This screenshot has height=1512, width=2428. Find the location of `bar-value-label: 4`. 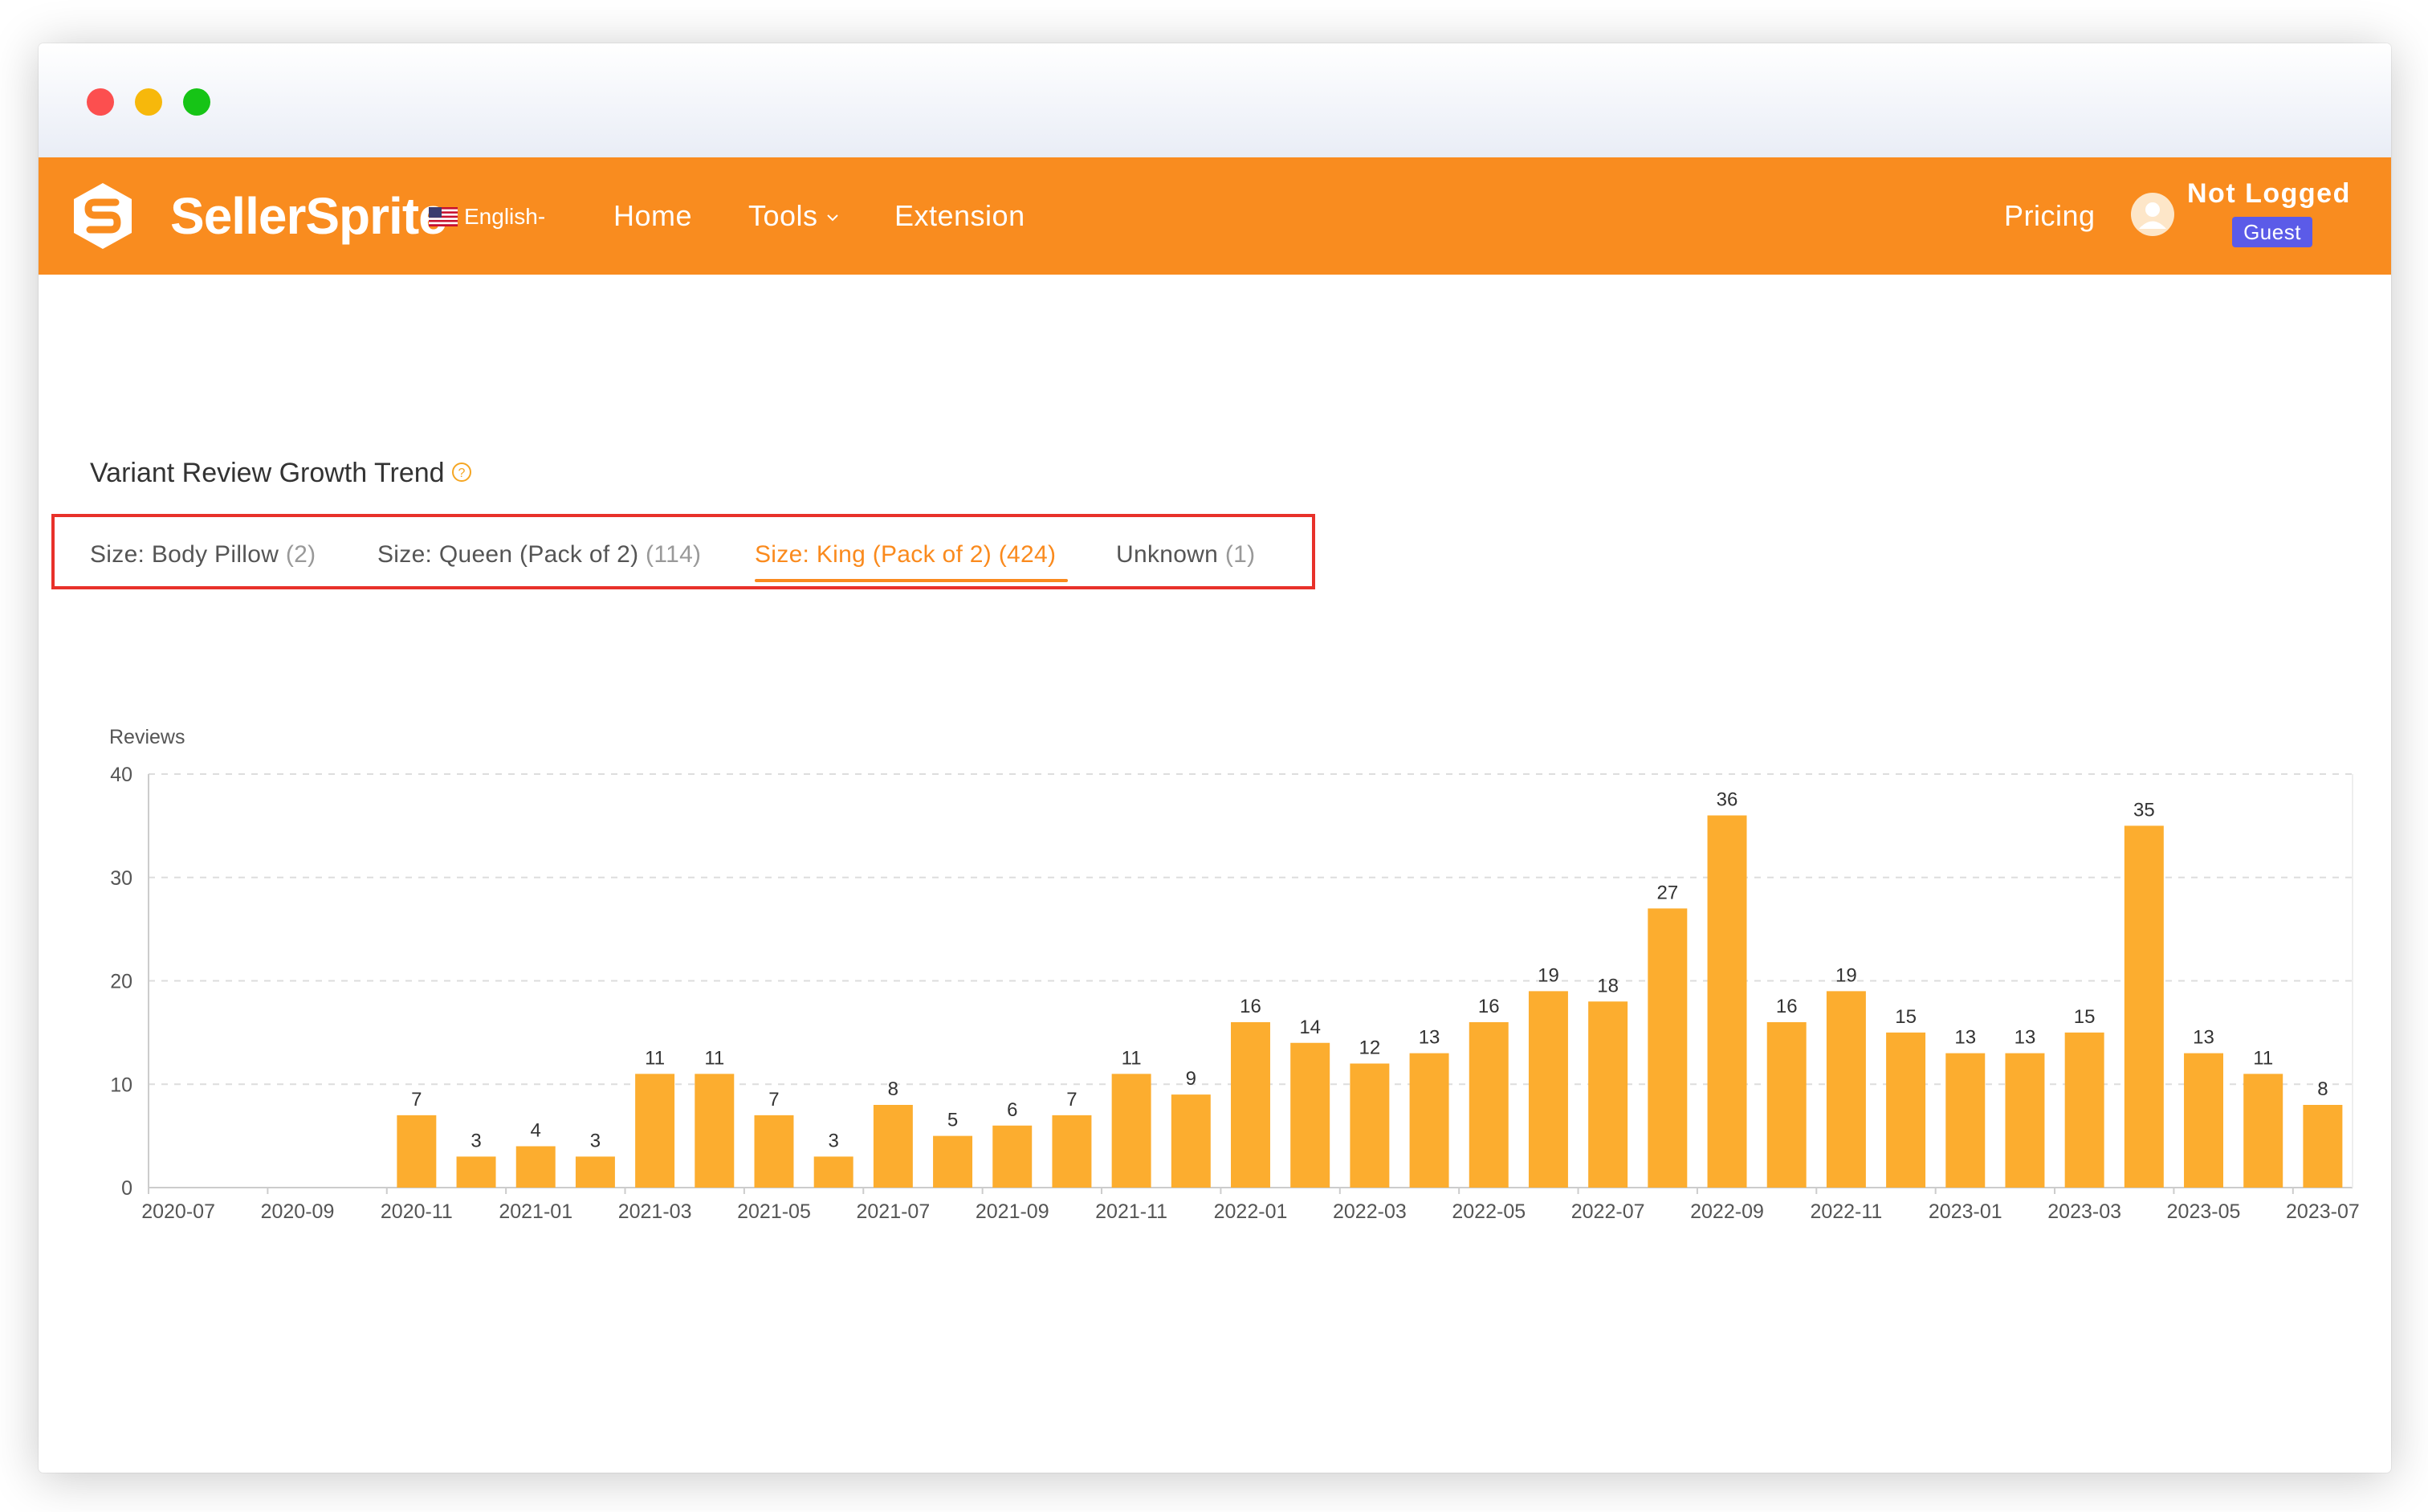

bar-value-label: 4 is located at coordinates (536, 1131).